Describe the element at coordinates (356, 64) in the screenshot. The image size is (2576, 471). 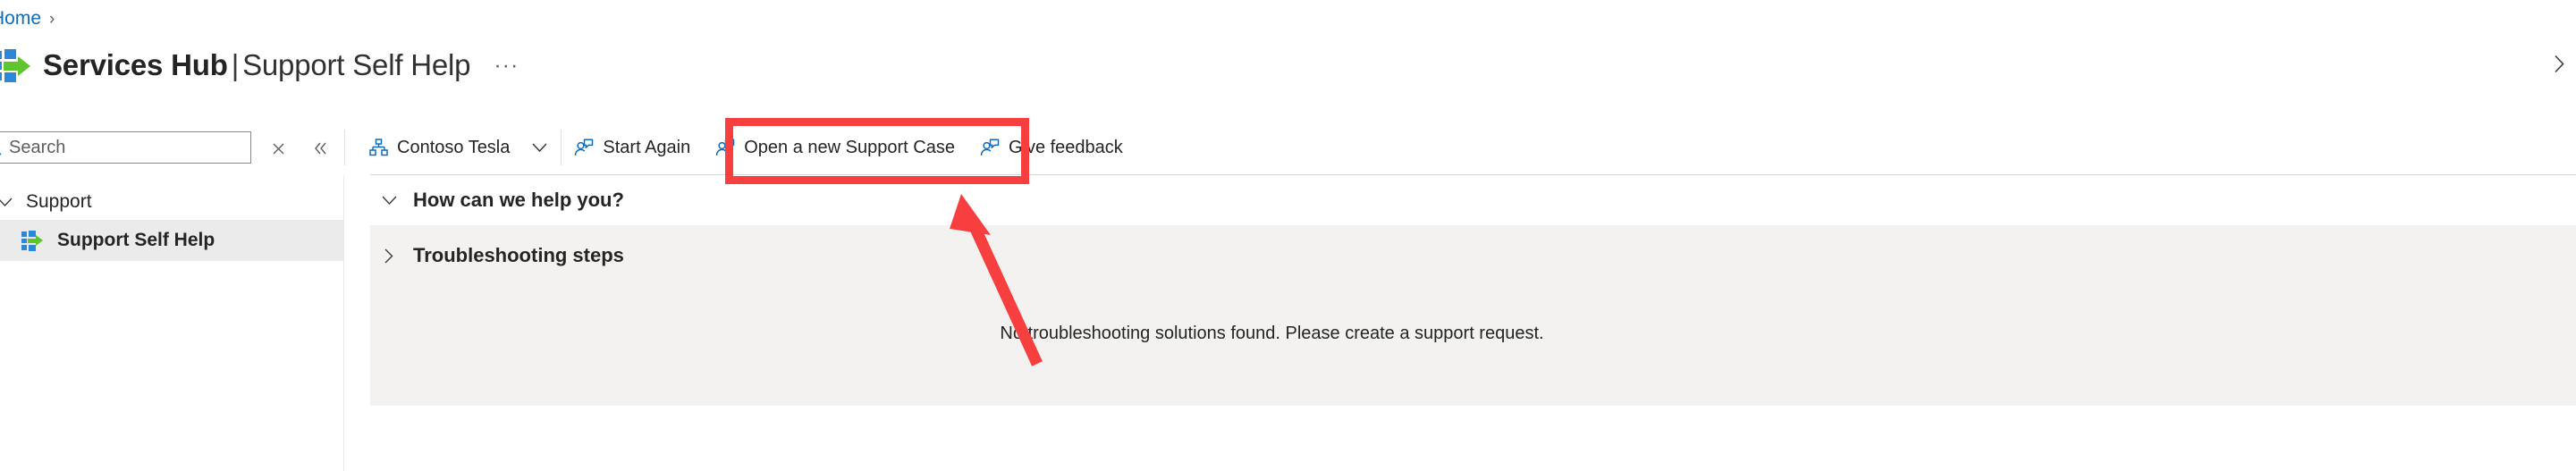
I see `page-title-secondary: Support Self Help` at that location.